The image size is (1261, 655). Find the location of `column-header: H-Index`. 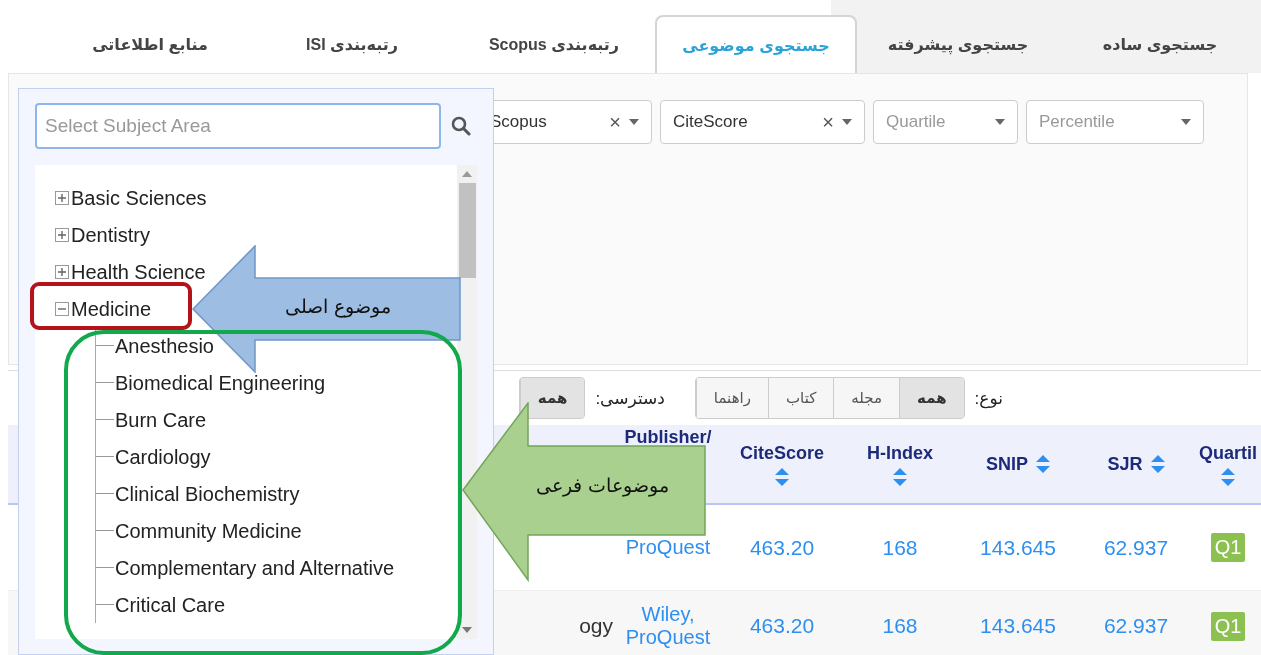

column-header: H-Index is located at coordinates (900, 453).